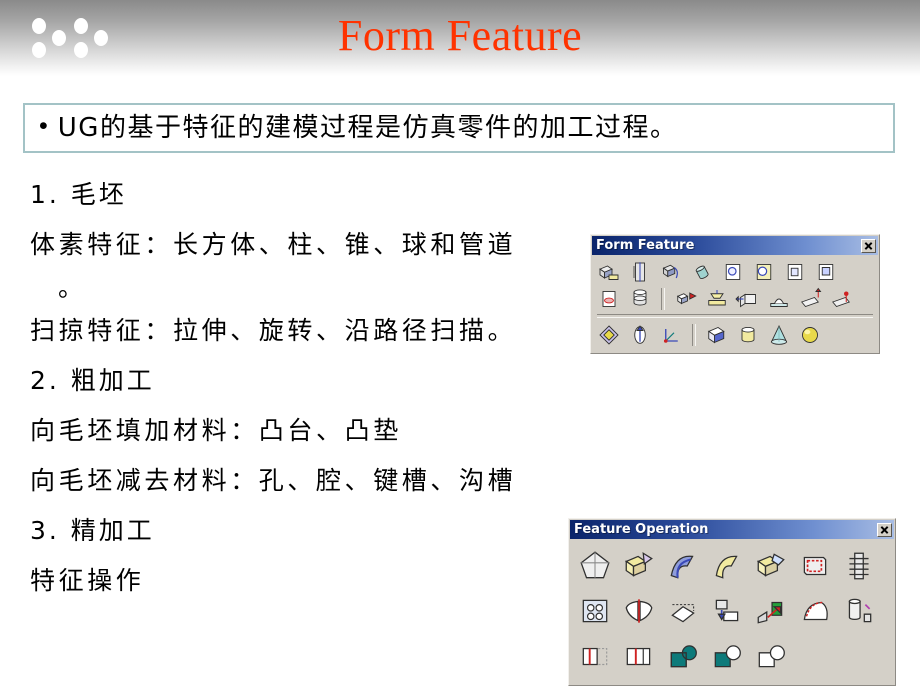 The height and width of the screenshot is (690, 920). I want to click on toolbar-horizontal-separator, so click(735, 316).